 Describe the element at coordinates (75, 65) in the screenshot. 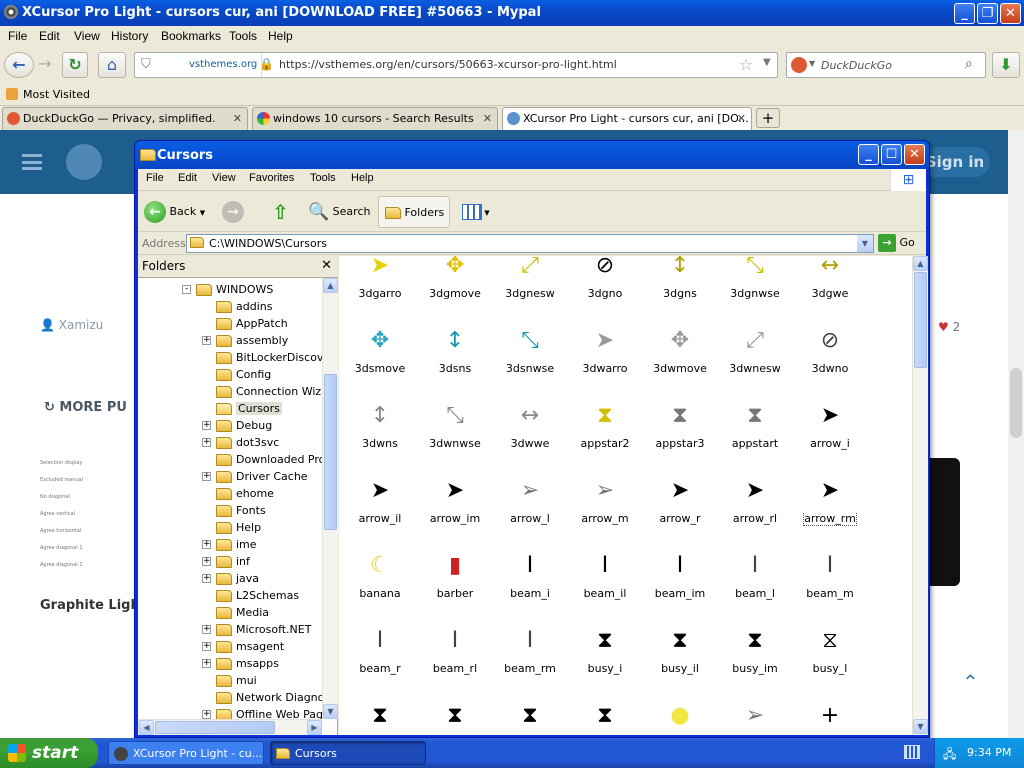

I see `reload-icon: ↻` at that location.